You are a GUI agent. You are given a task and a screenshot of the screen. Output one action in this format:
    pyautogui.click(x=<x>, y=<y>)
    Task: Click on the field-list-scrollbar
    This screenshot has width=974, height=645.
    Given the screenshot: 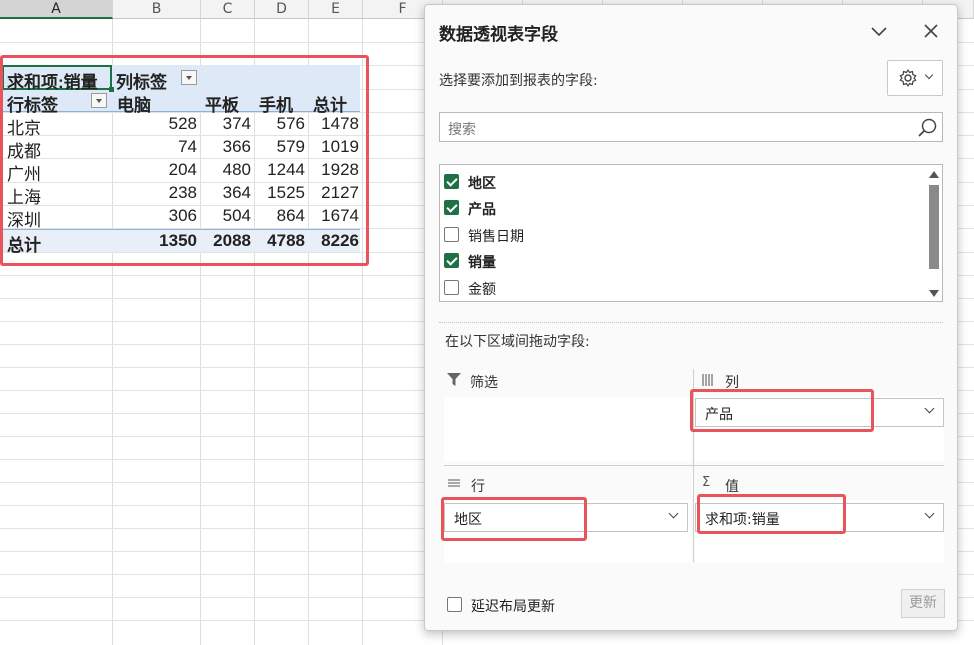 What is the action you would take?
    pyautogui.click(x=934, y=234)
    